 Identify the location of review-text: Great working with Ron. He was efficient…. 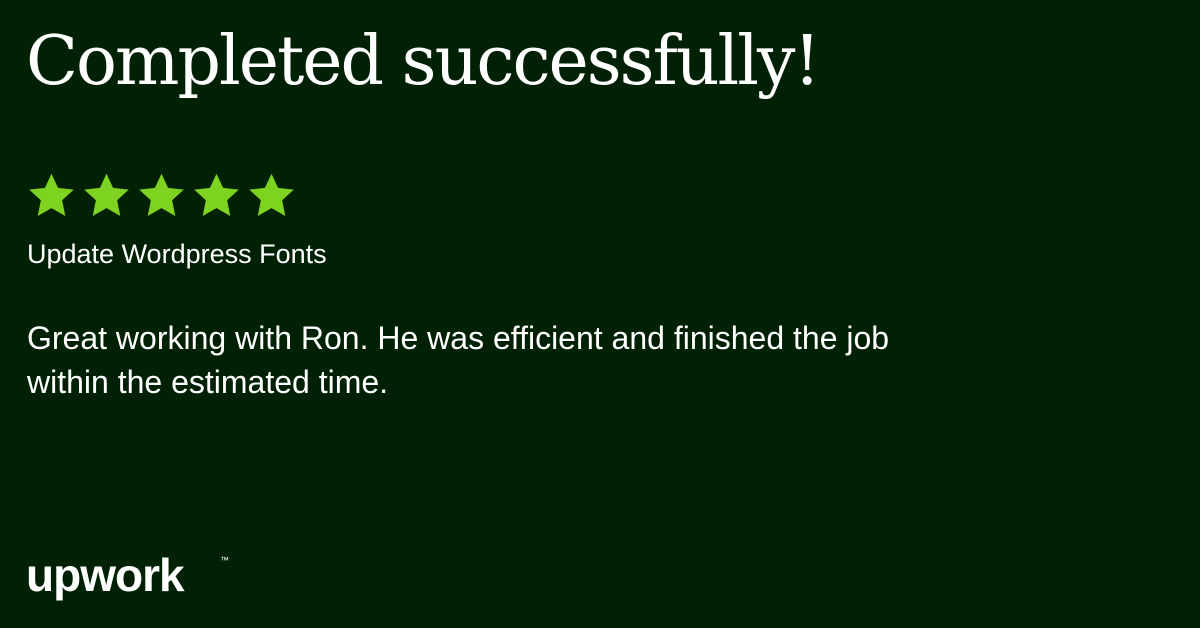
(458, 360).